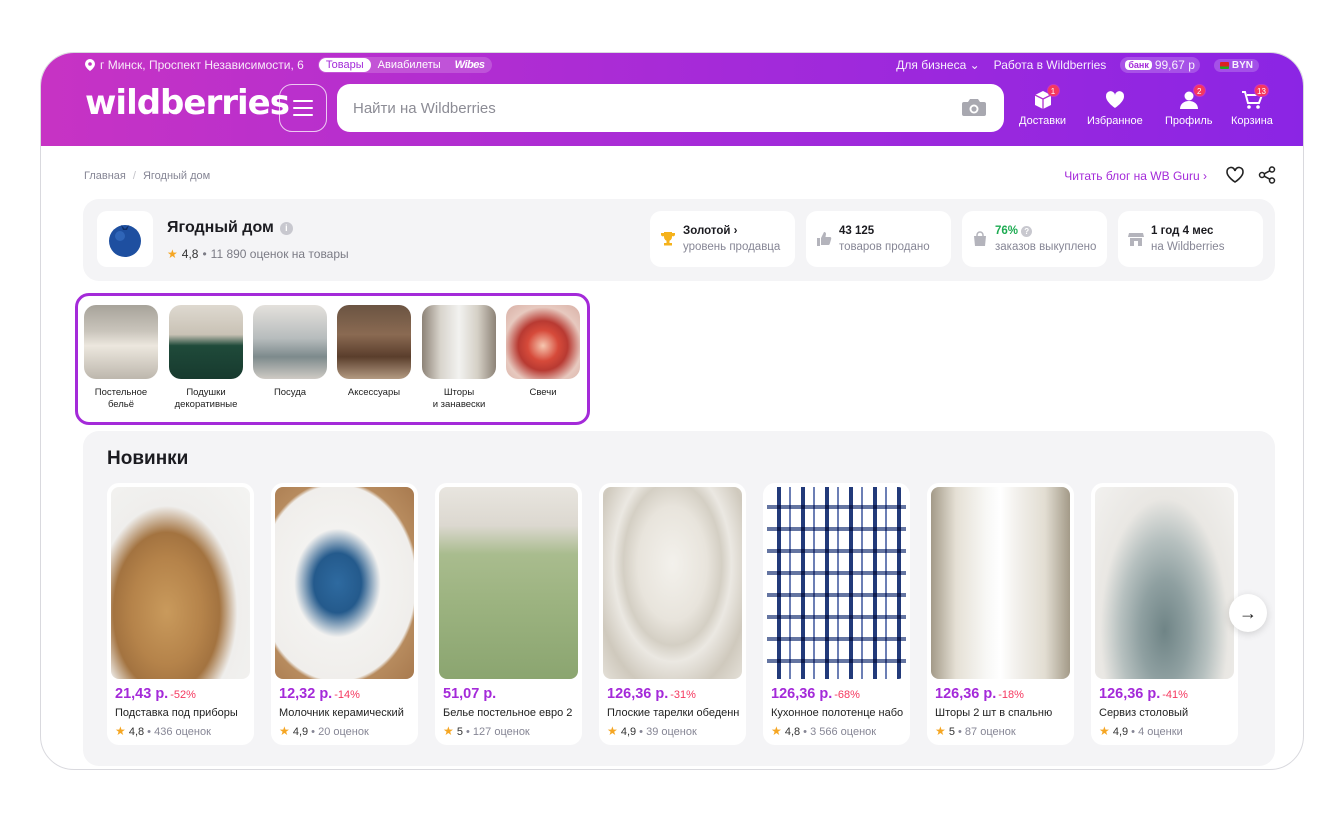 Image resolution: width=1344 pixels, height=824 pixels. I want to click on info-icon: i, so click(286, 228).